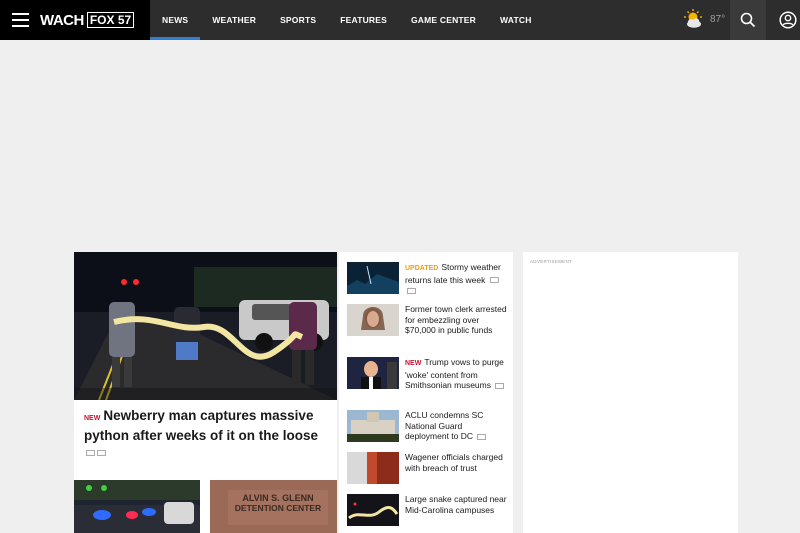 The height and width of the screenshot is (533, 800). I want to click on temperature-readout: 87°, so click(718, 19).